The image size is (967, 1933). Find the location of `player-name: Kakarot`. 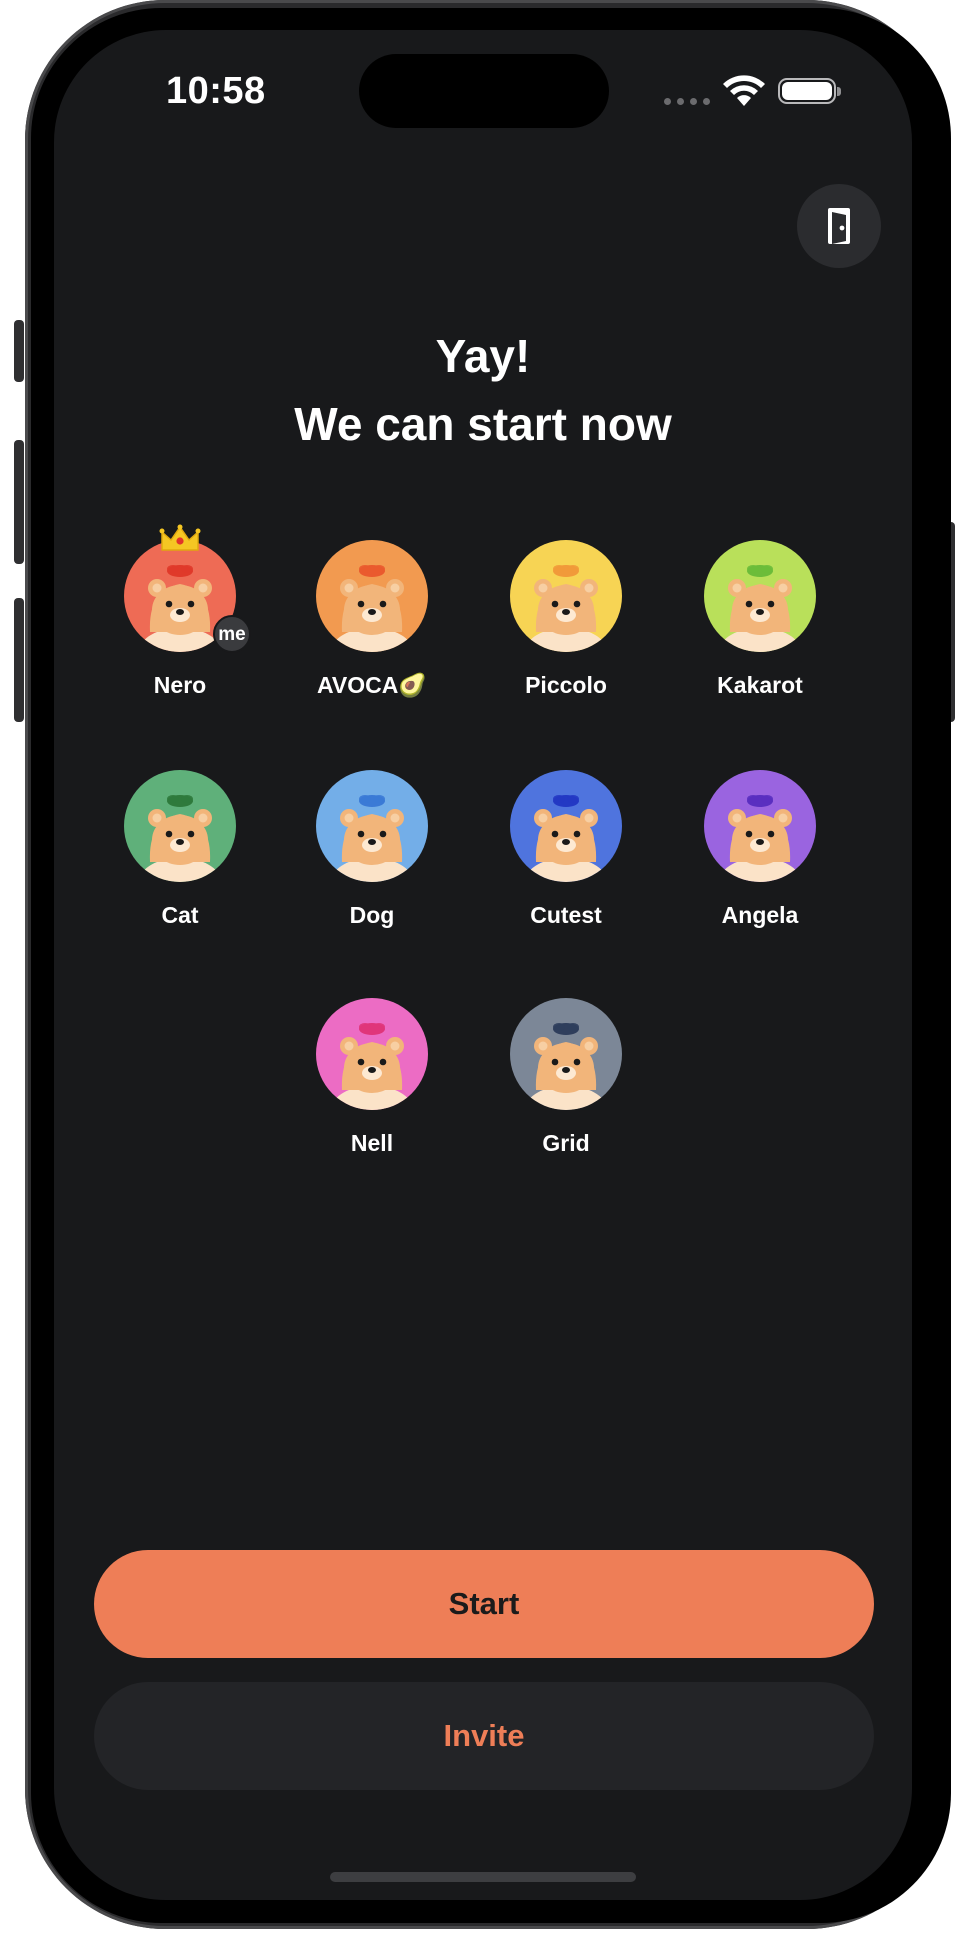

player-name: Kakarot is located at coordinates (760, 685).